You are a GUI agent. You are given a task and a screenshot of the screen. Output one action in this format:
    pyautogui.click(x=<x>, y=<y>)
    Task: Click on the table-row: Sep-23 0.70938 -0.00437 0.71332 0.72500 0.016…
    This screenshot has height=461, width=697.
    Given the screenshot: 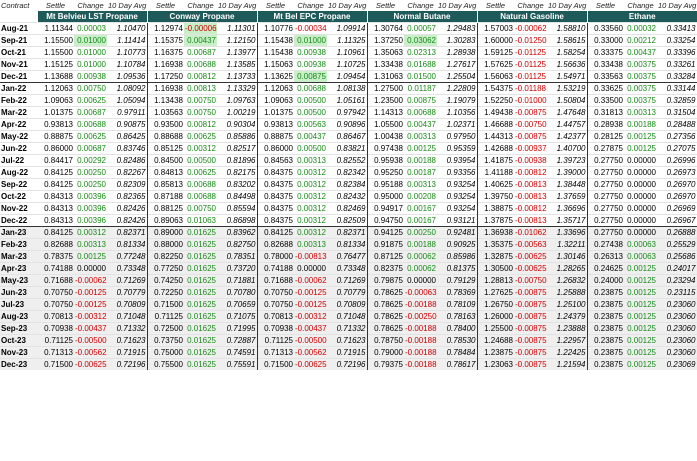 What is the action you would take?
    pyautogui.click(x=348, y=328)
    